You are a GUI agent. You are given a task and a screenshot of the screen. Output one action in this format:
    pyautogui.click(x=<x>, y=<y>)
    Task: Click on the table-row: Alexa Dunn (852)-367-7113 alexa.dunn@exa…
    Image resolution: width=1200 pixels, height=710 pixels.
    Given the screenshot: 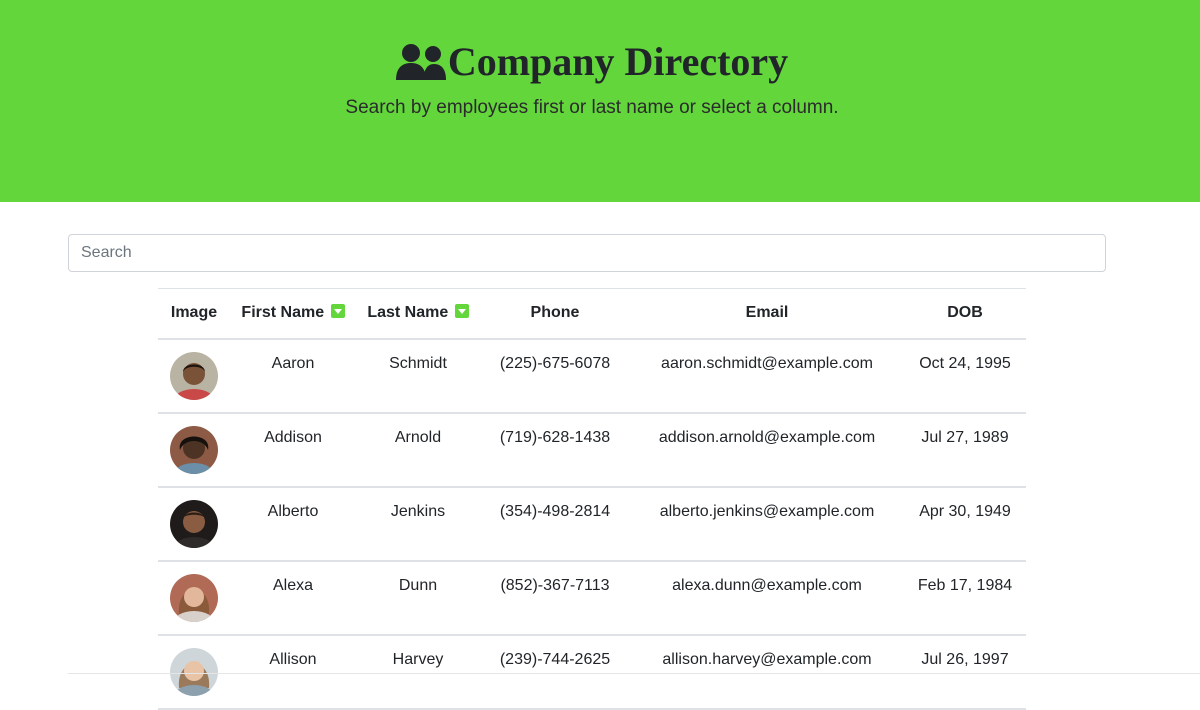 What is the action you would take?
    pyautogui.click(x=592, y=598)
    